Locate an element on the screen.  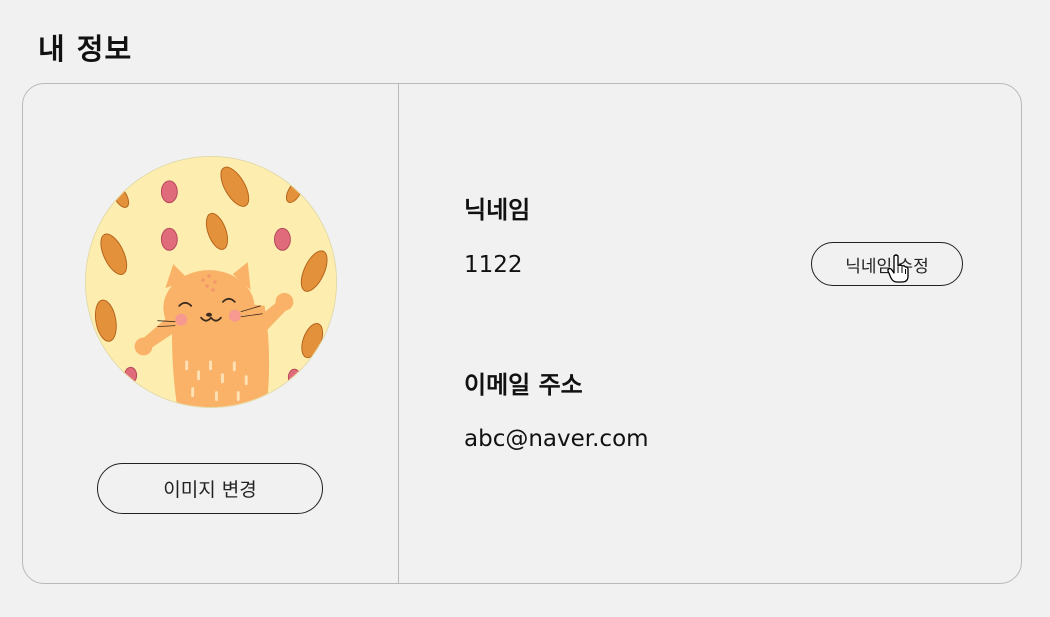
change-image-button: 이미지 변경 is located at coordinates (210, 488).